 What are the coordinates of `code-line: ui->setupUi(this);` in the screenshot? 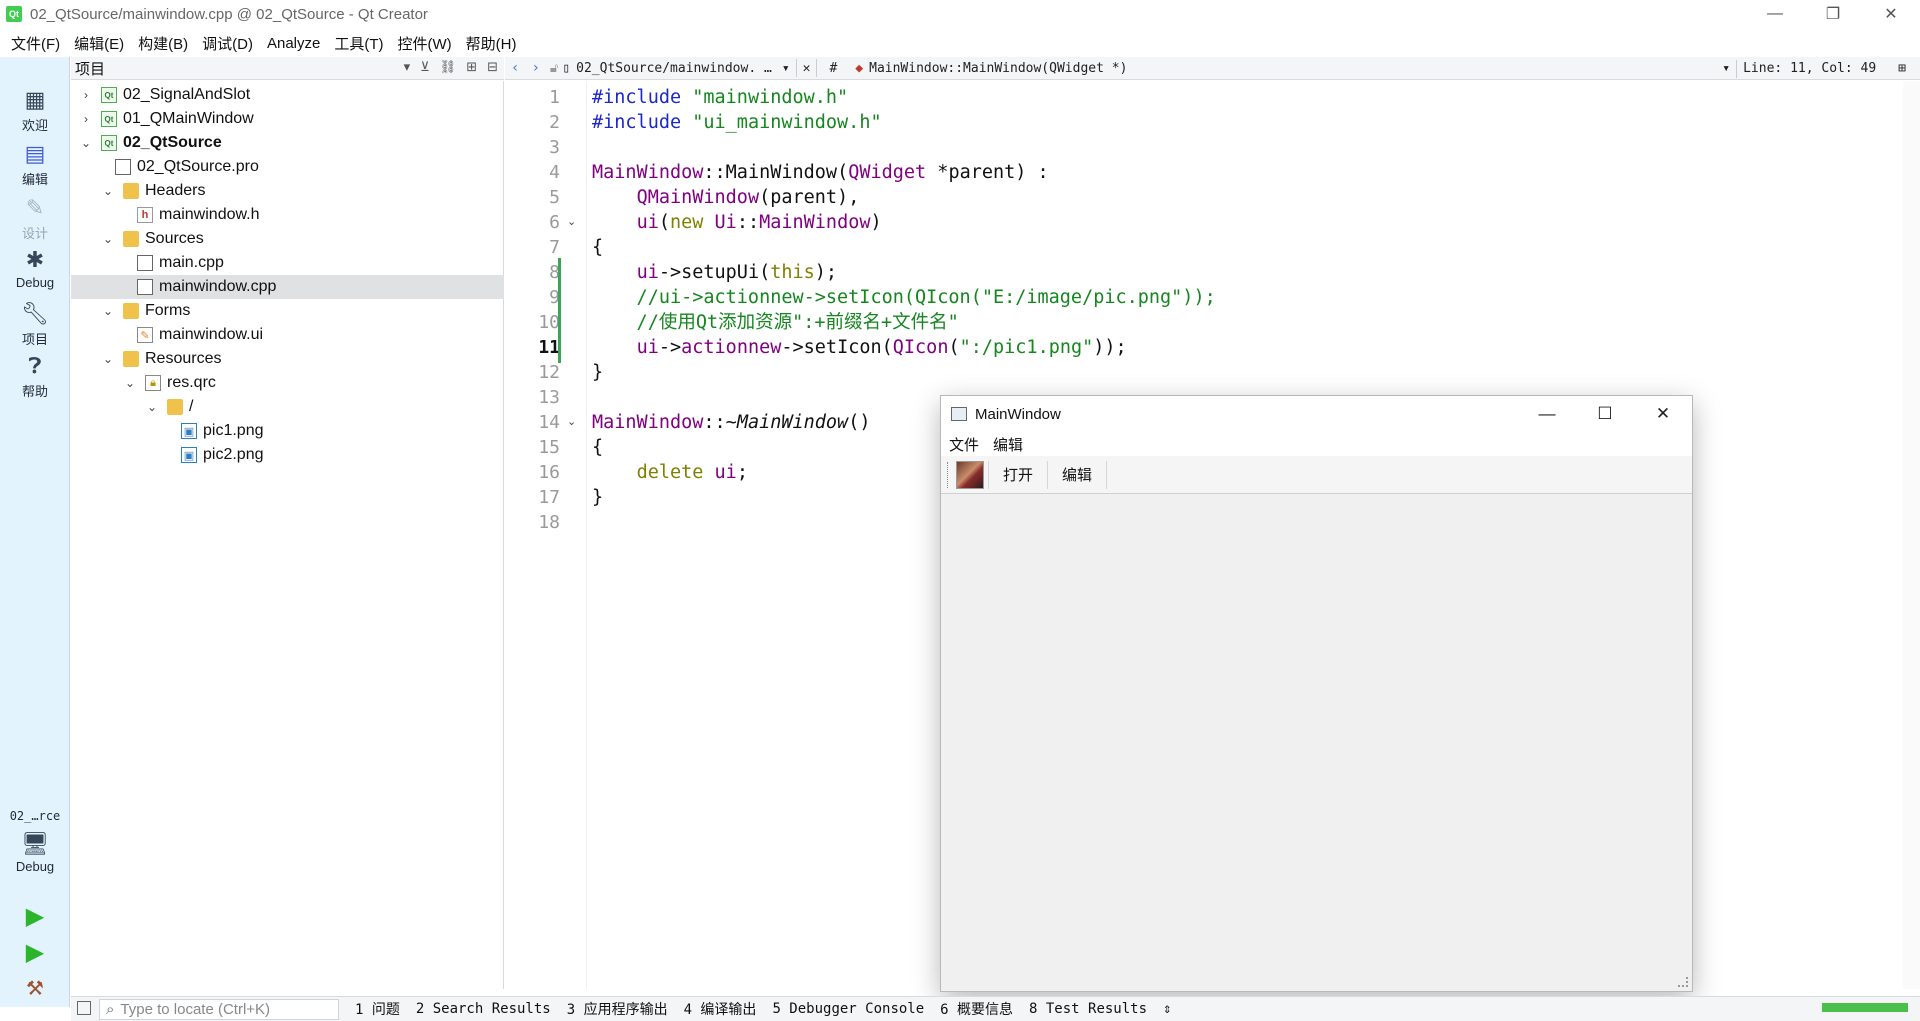 It's located at (715, 272).